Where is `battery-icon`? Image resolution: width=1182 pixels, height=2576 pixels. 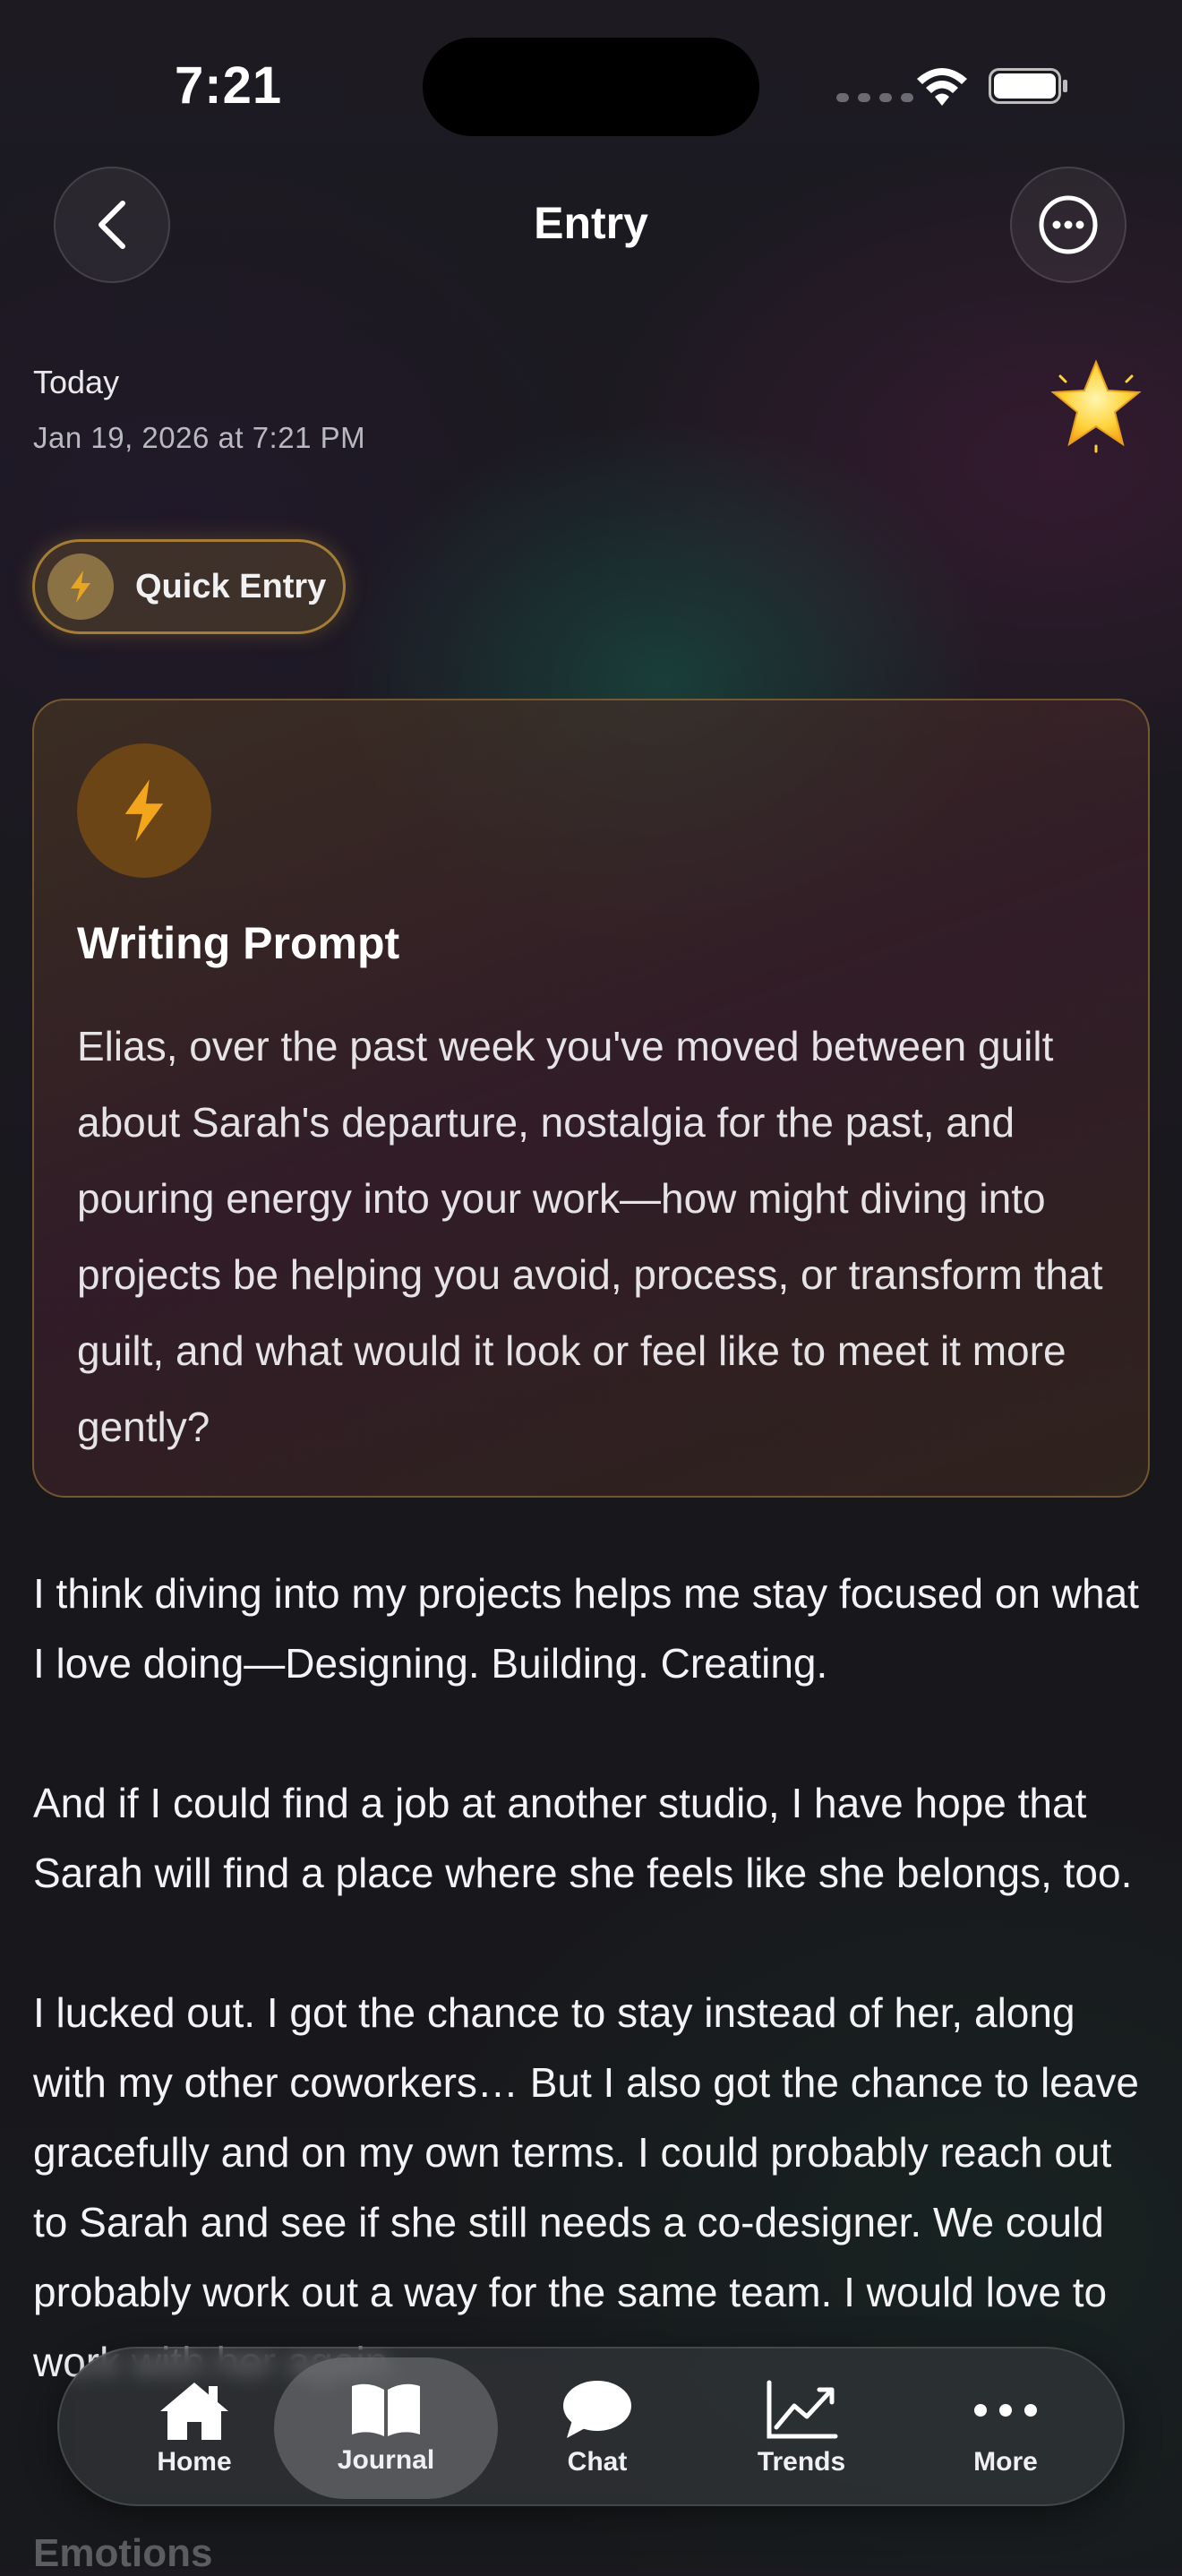 battery-icon is located at coordinates (1028, 86).